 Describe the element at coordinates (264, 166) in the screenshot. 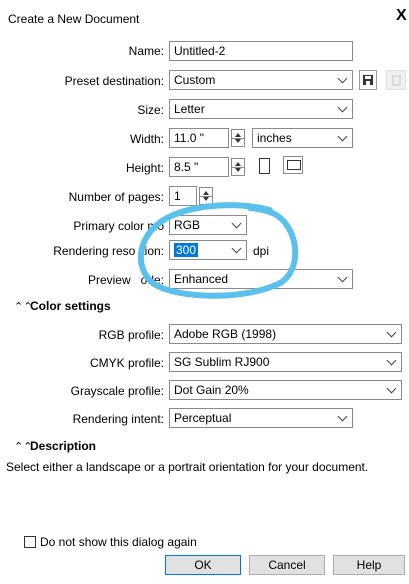

I see `portrait-icon` at that location.